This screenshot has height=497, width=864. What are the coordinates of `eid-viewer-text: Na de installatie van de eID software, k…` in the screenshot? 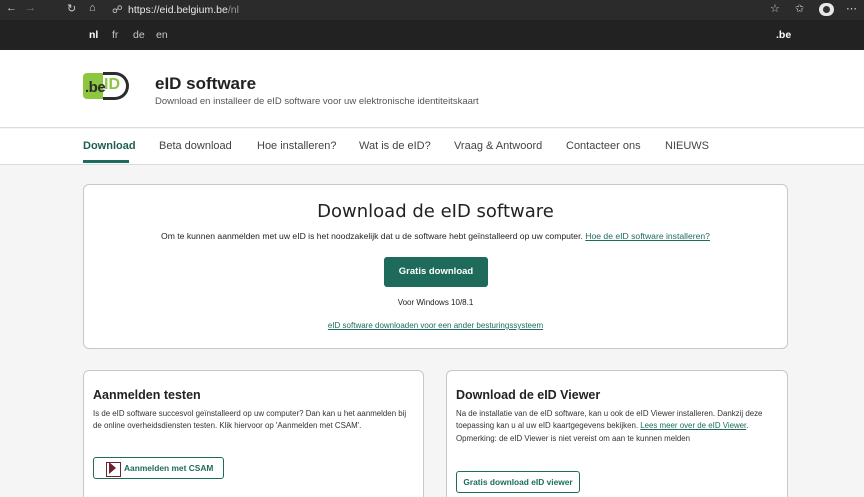 It's located at (609, 426).